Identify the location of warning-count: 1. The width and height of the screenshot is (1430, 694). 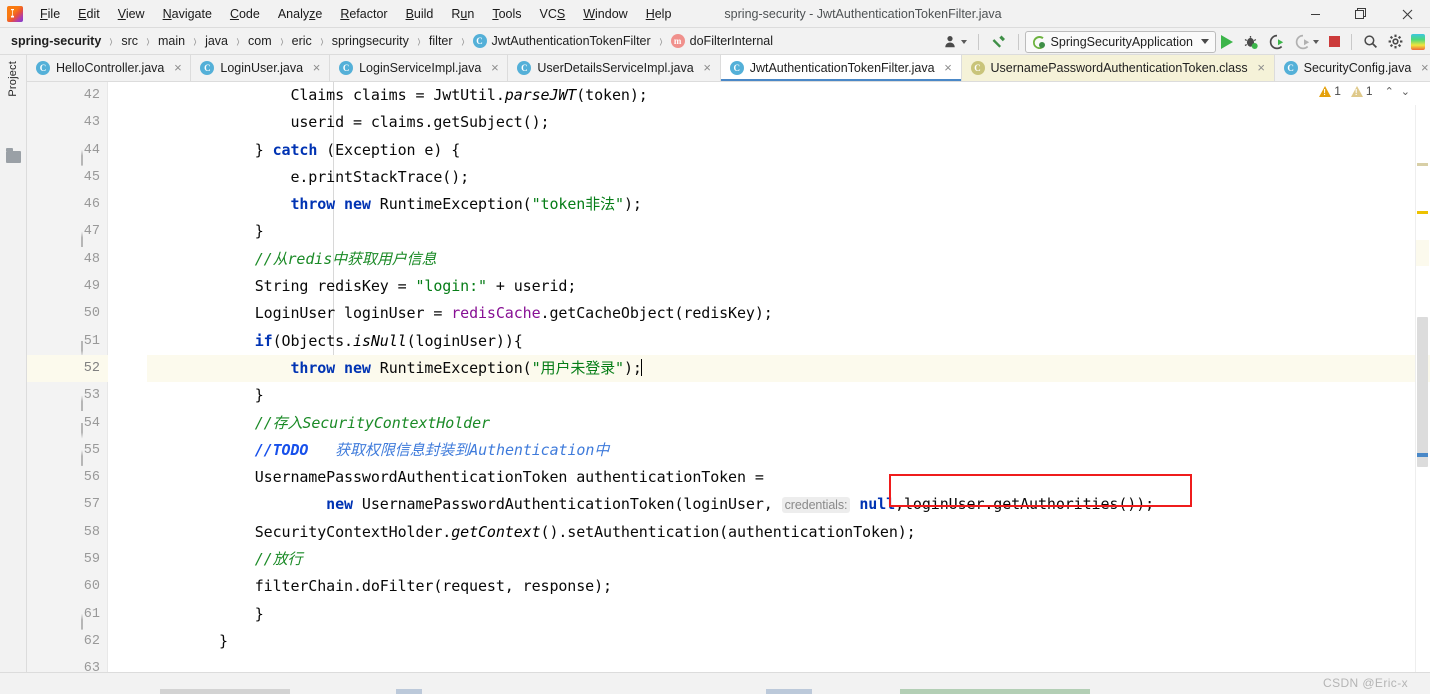
(1337, 91).